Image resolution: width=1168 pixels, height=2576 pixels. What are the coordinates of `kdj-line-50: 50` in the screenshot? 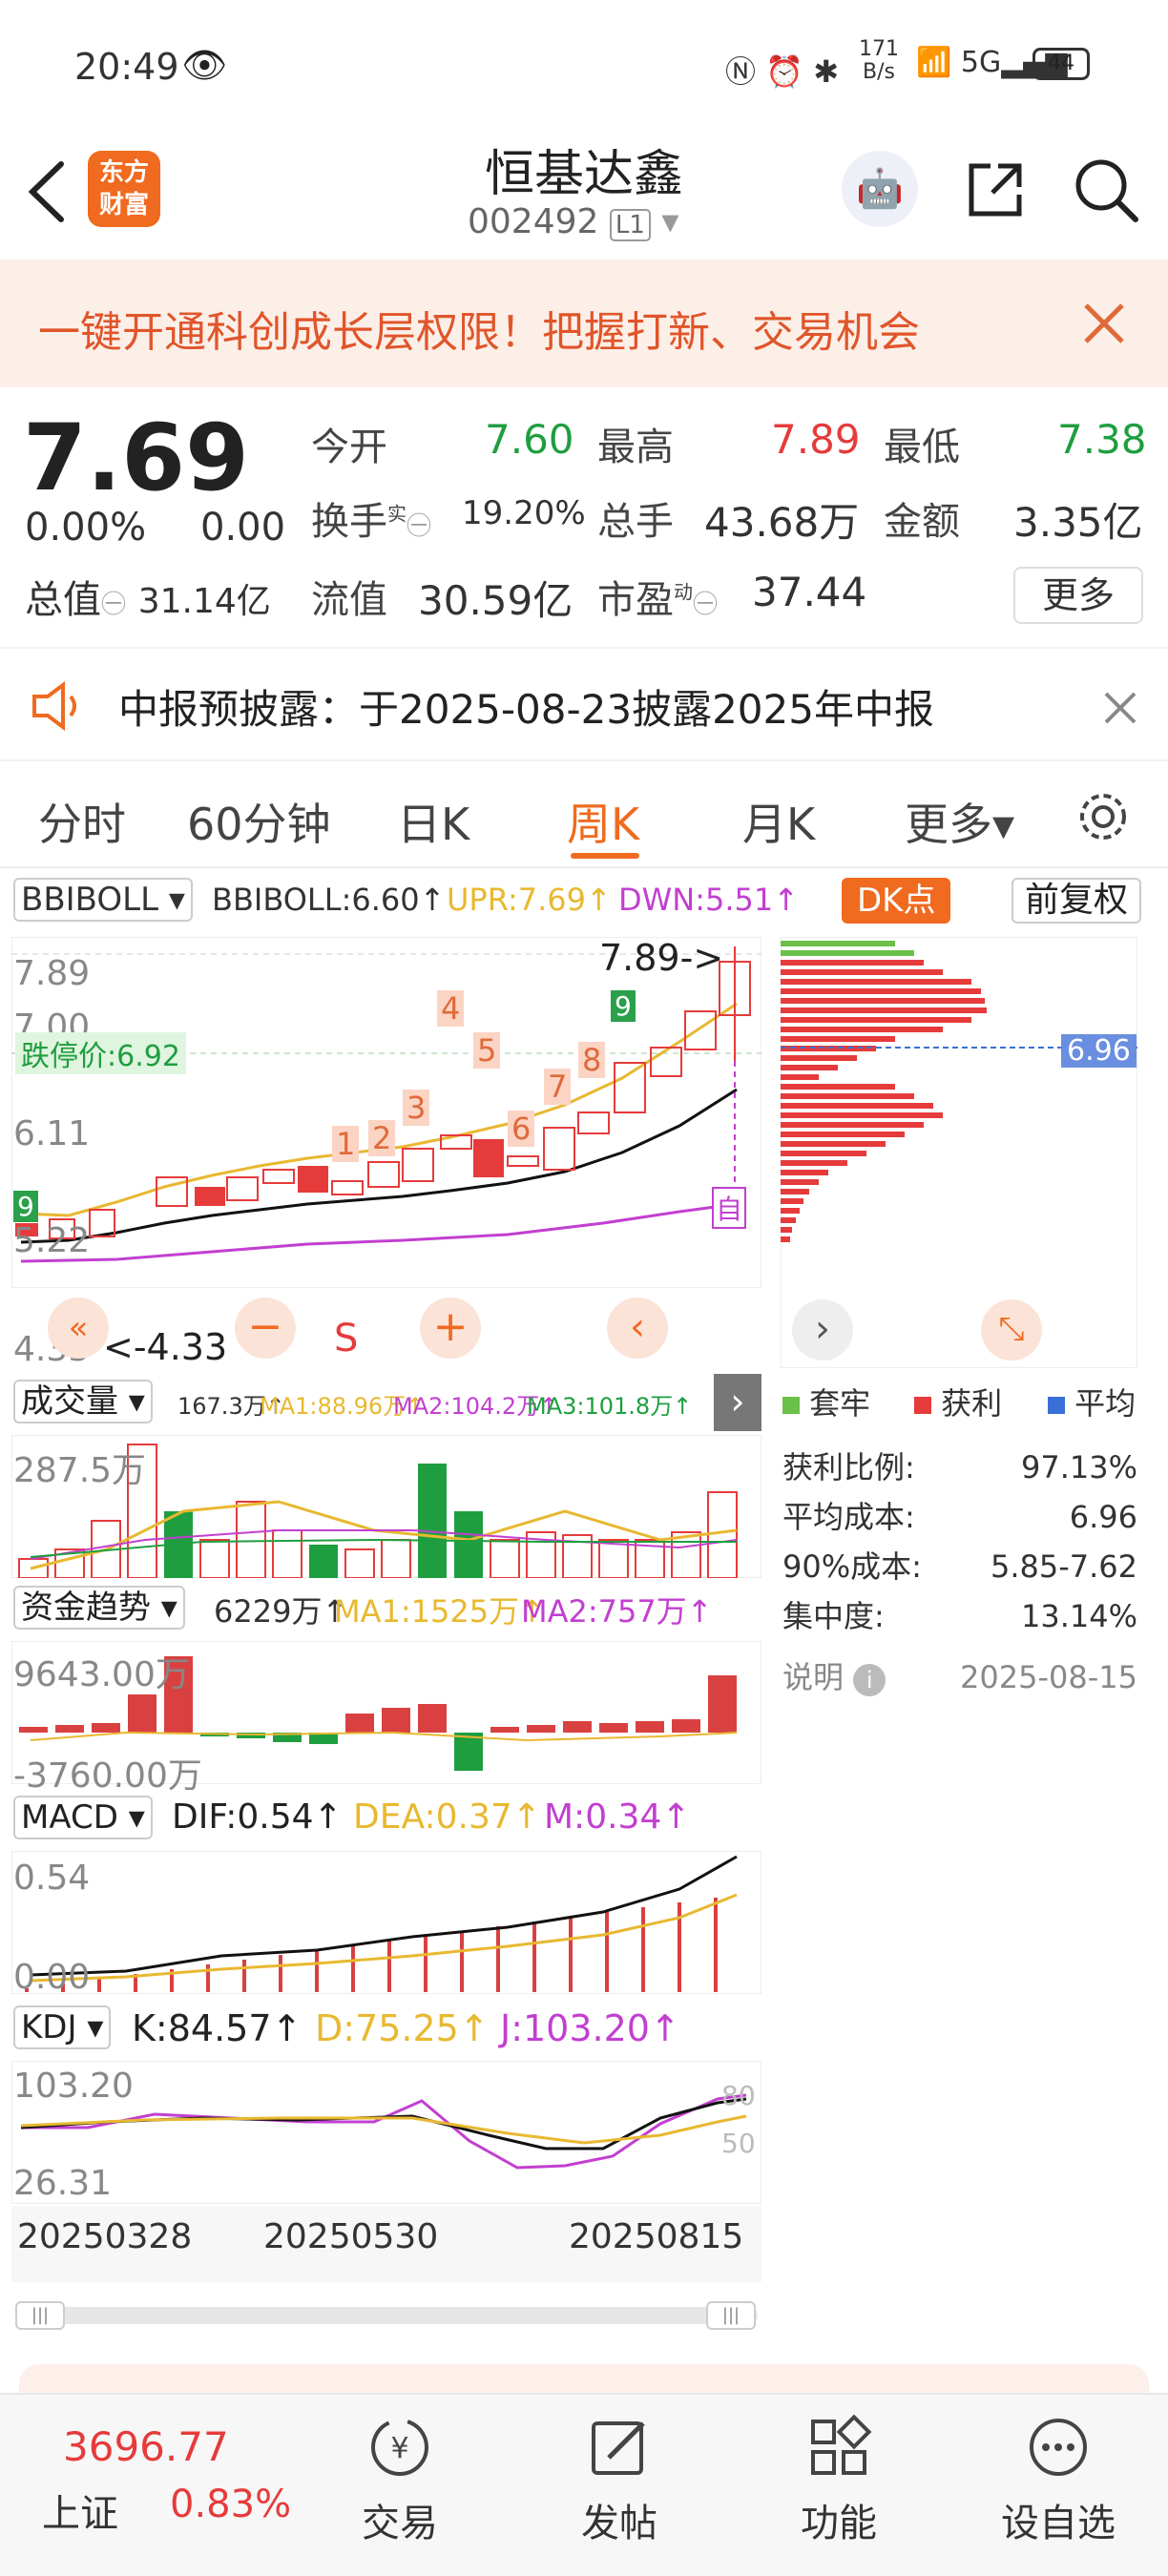 It's located at (738, 2143).